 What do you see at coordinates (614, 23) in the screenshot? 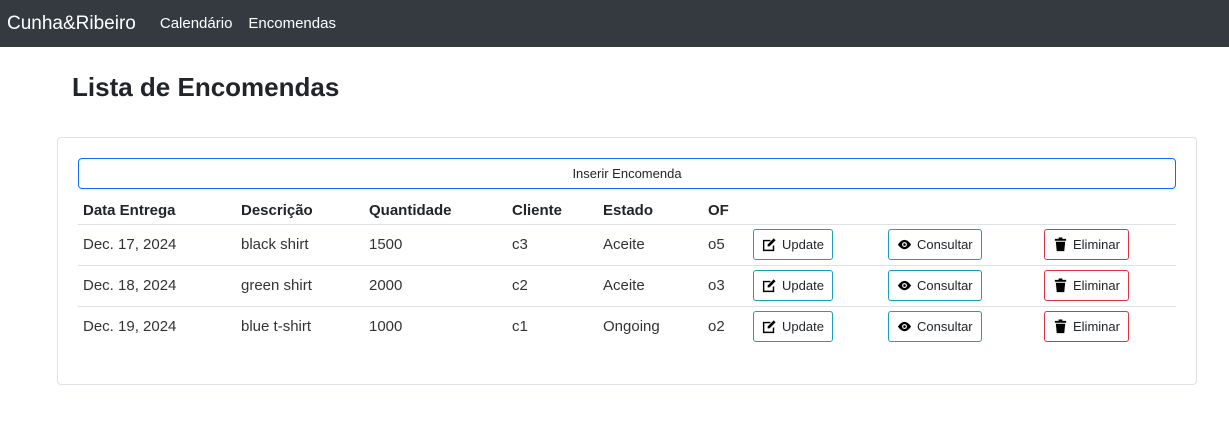
I see `top-navbar: Cunha&Ribeiro Calendário Encomendas` at bounding box center [614, 23].